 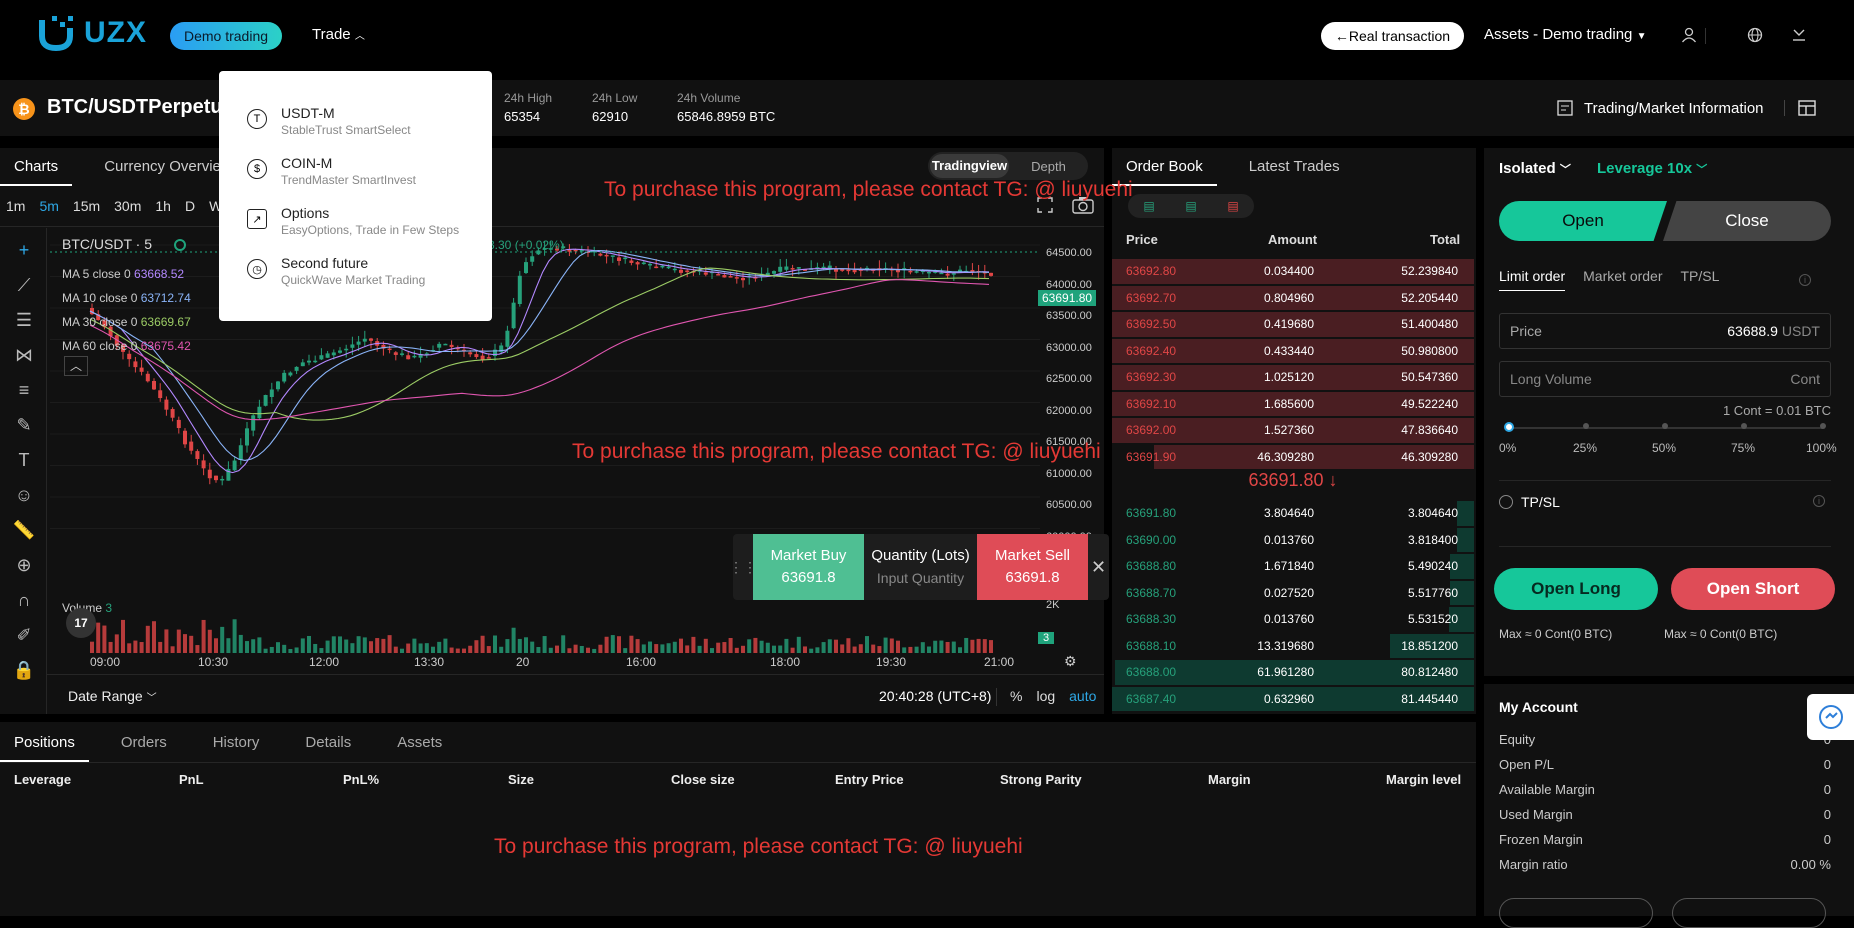 What do you see at coordinates (163, 206) in the screenshot?
I see `interval-1h: 1h` at bounding box center [163, 206].